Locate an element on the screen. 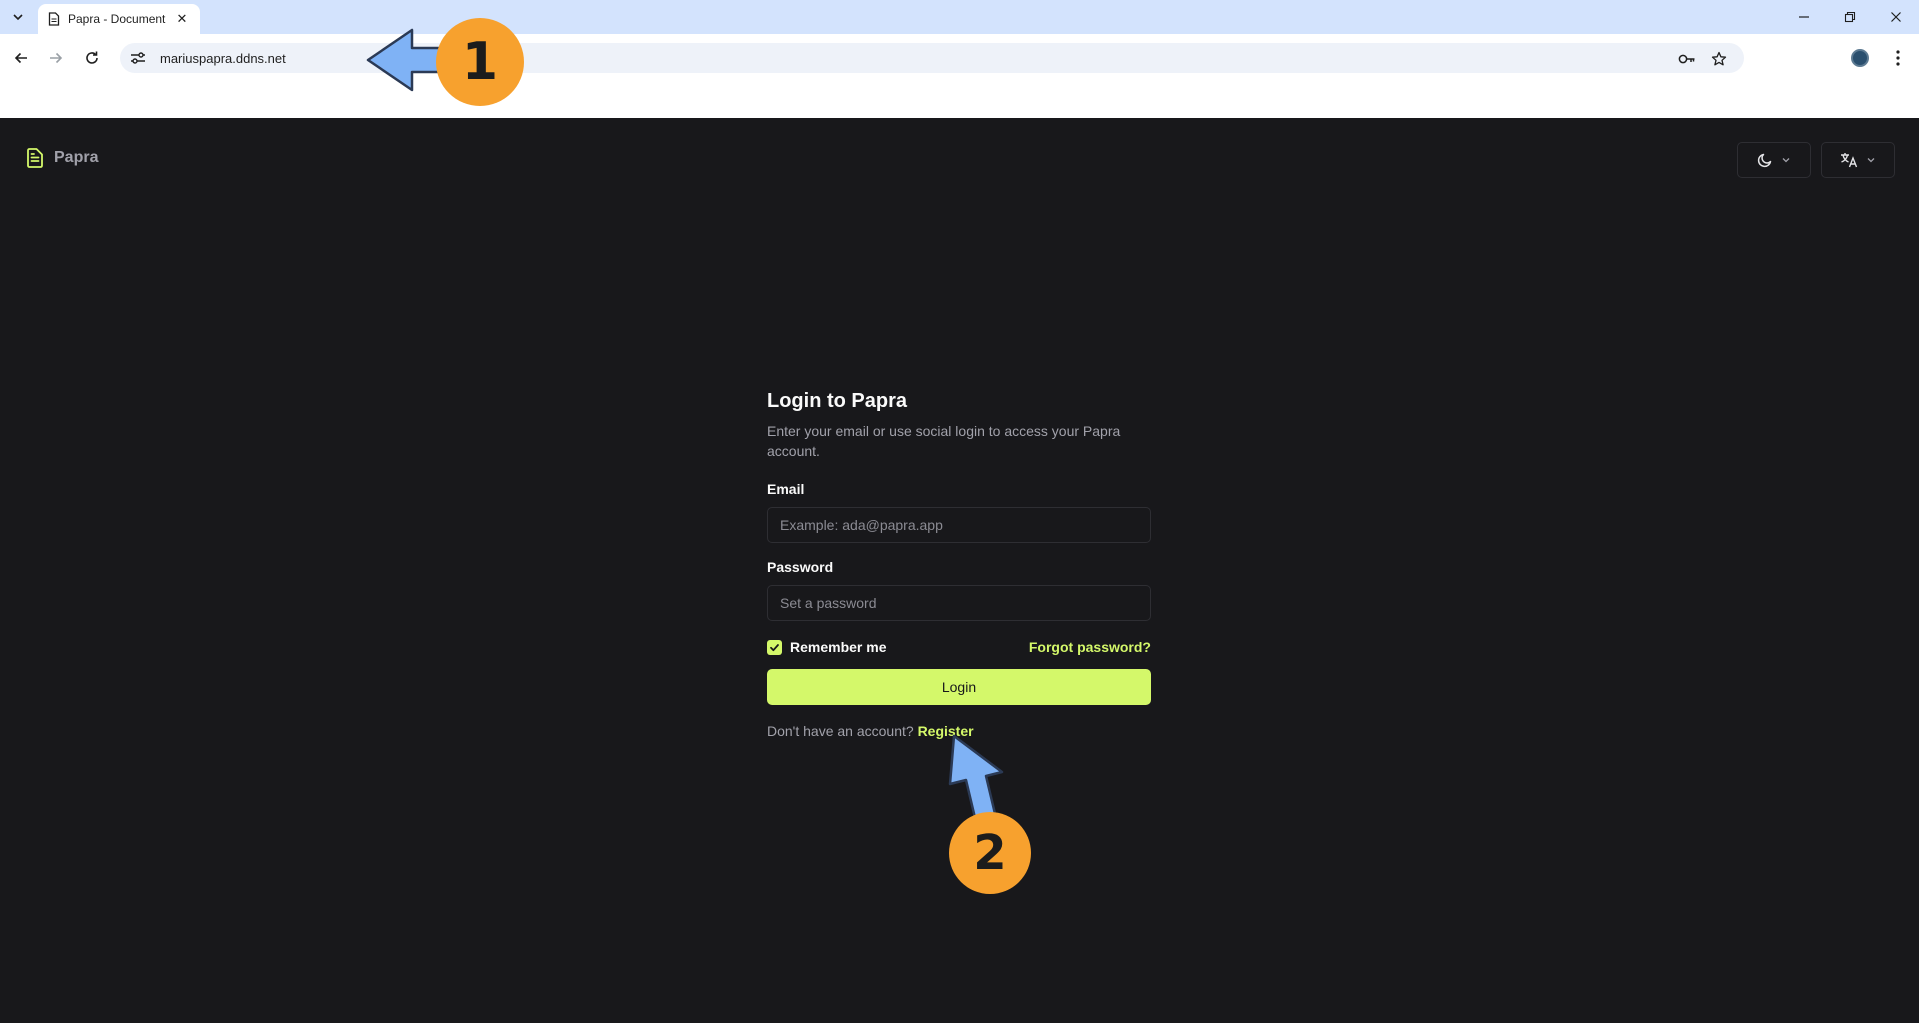 The image size is (1919, 1023). arrow-left-icon is located at coordinates (20, 58).